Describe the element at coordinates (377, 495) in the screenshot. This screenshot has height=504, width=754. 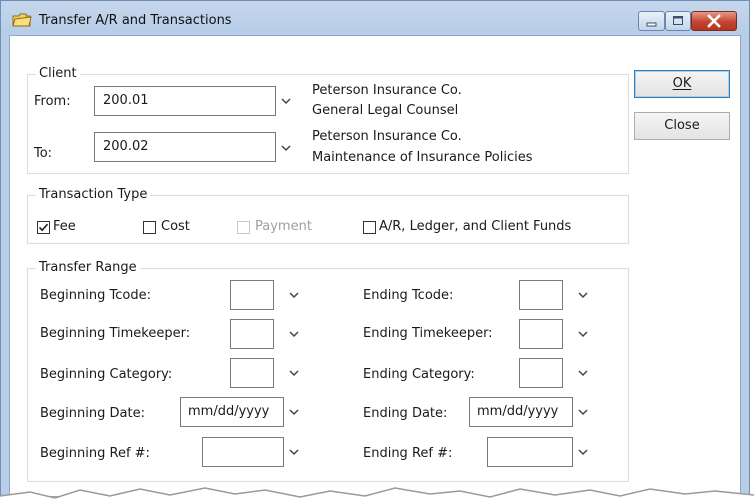
I see `torn-edge-decoration` at that location.